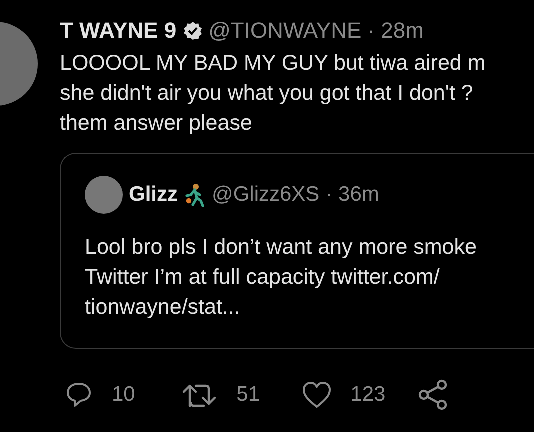 Image resolution: width=534 pixels, height=432 pixels. What do you see at coordinates (267, 93) in the screenshot?
I see `tweet-text: she didn't air you what you got that I don't ?` at bounding box center [267, 93].